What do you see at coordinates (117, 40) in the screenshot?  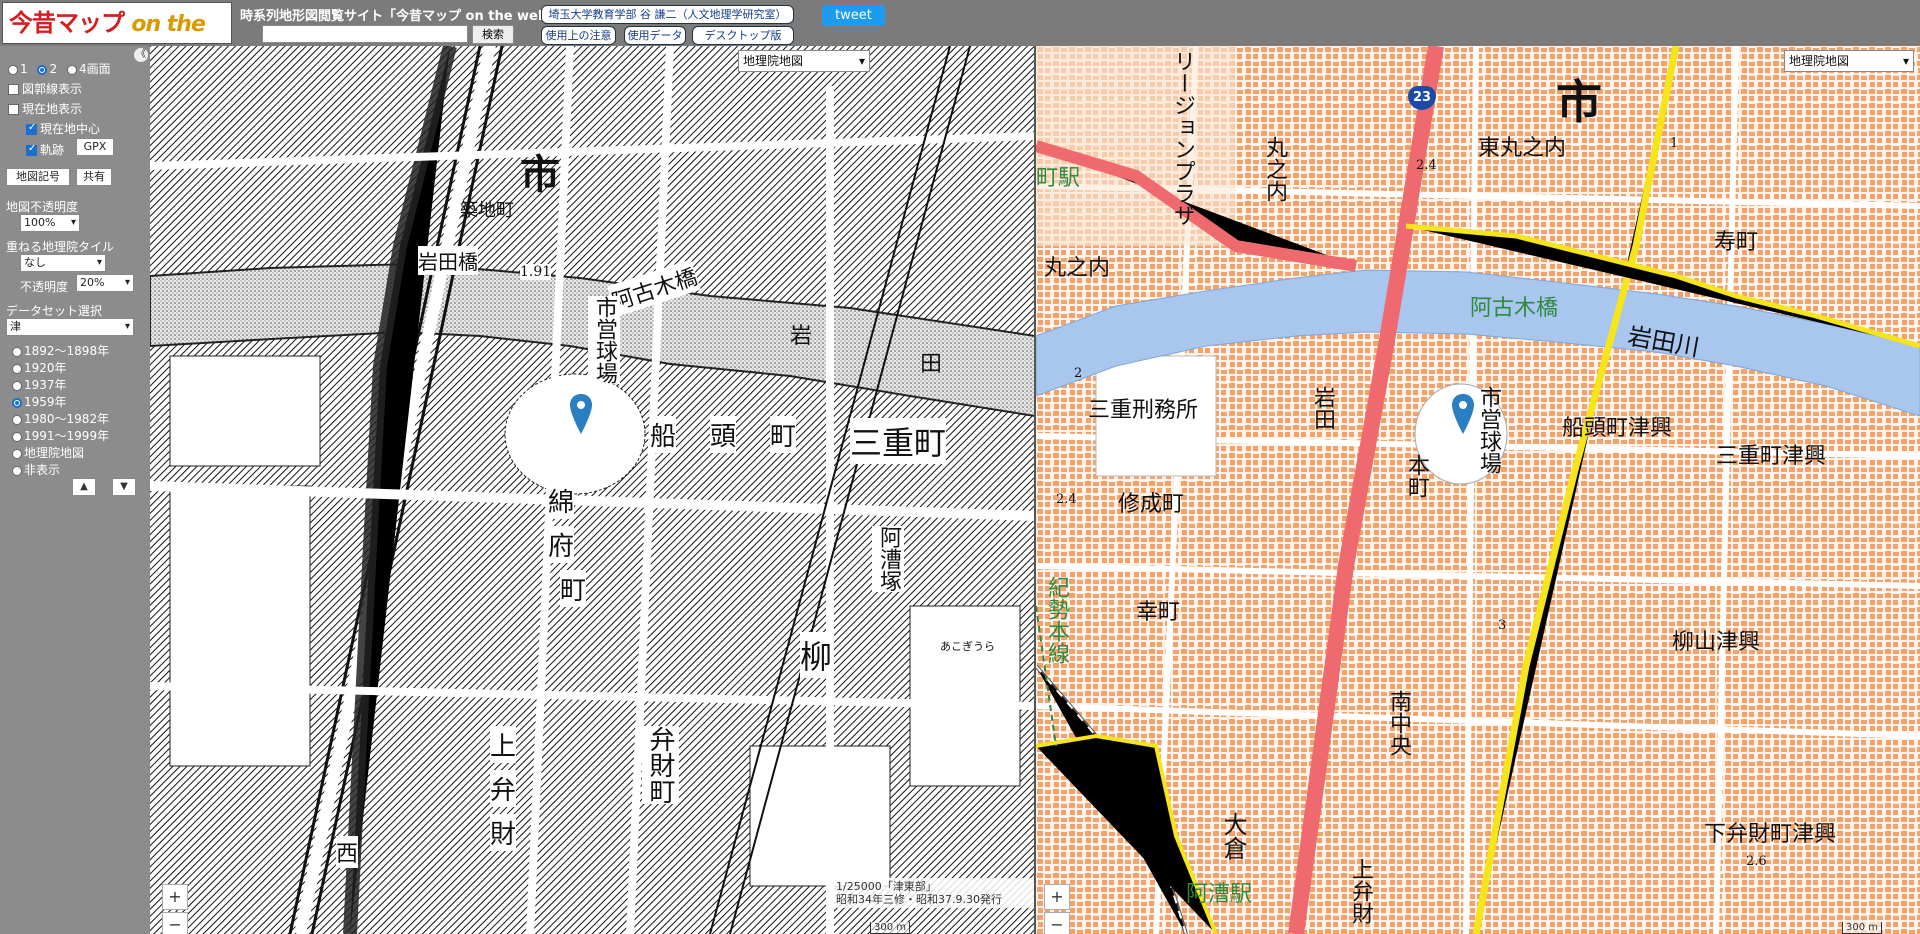 I see `site-logo: 今昔マップ on the web` at bounding box center [117, 40].